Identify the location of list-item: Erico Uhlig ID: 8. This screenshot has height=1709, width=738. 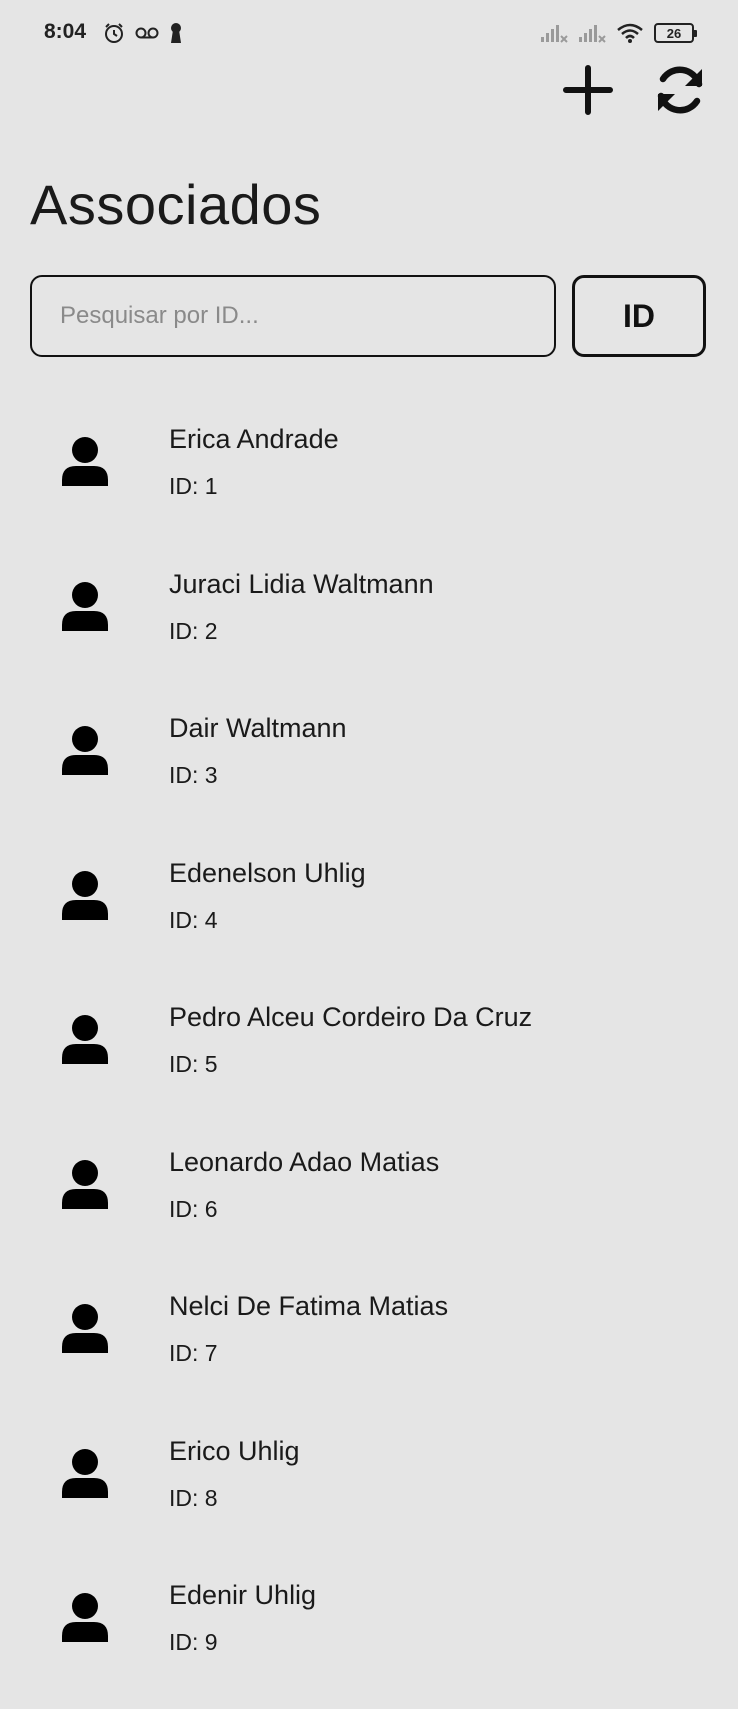
(369, 1492).